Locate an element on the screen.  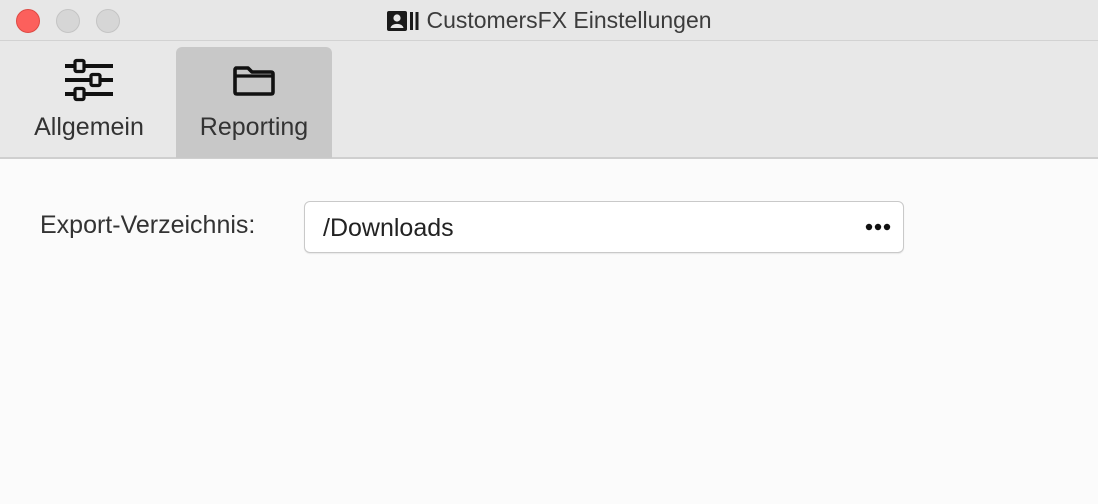
title-bar: CustomersFX Einstellungen is located at coordinates (549, 20).